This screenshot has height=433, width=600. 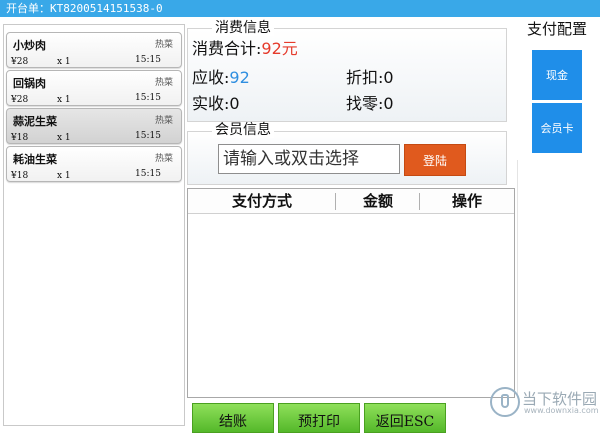 I want to click on checkout-button-label: 结账, so click(x=233, y=422).